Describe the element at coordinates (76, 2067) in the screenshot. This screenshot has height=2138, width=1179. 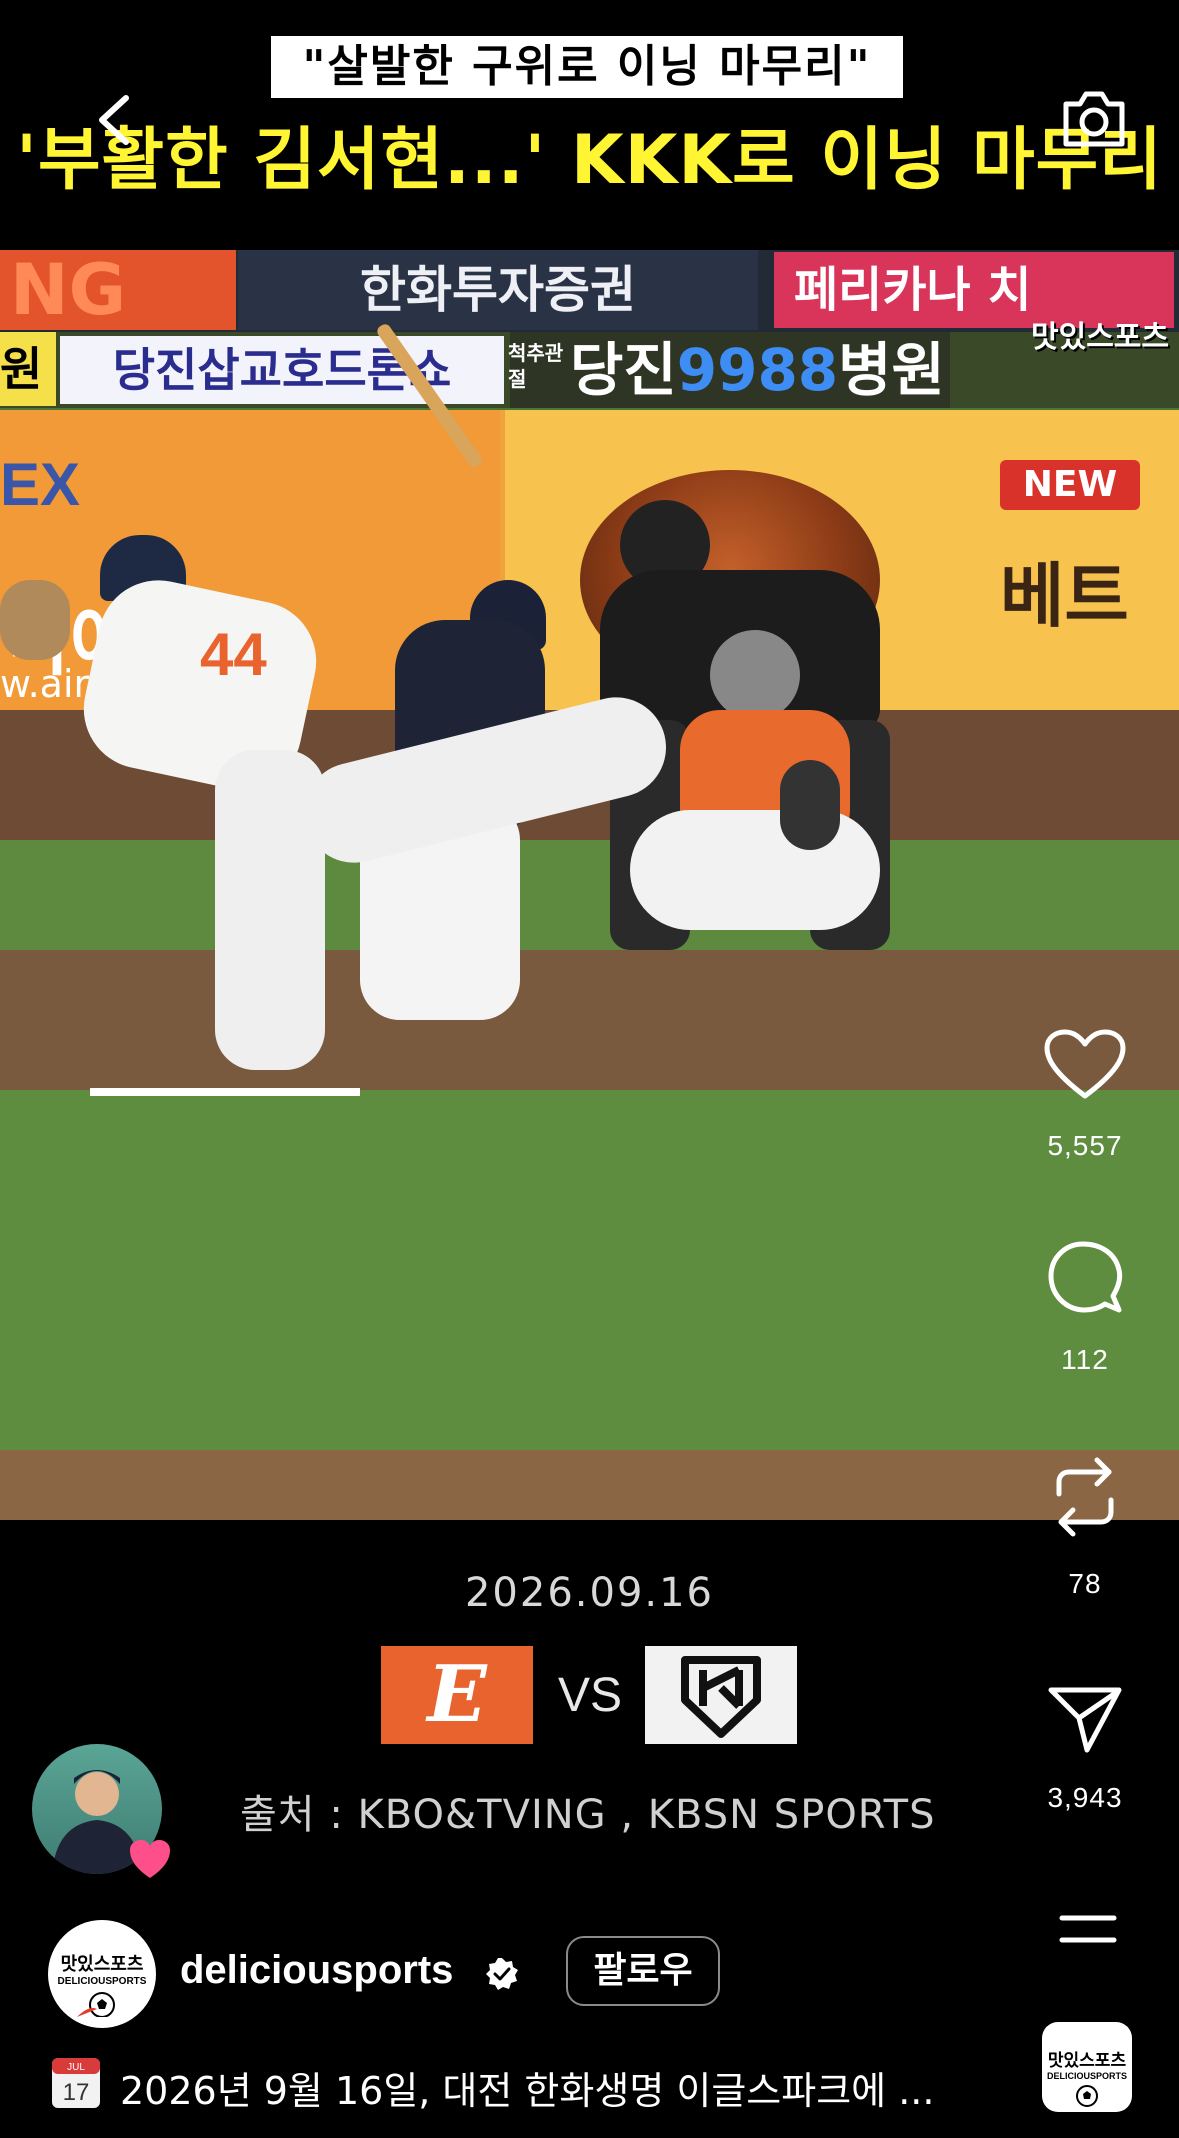
I see `calendar-month: JUL` at that location.